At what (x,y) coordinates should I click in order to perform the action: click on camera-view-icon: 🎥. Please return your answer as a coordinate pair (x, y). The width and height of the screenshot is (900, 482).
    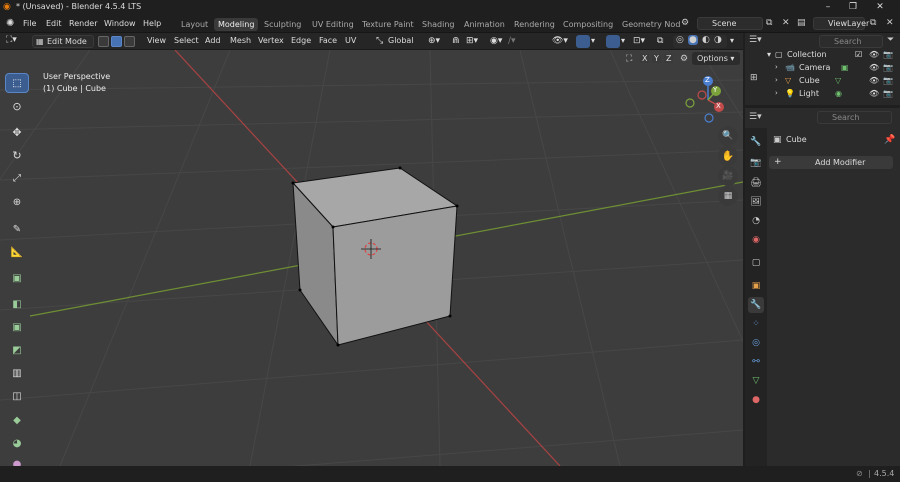
    Looking at the image, I should click on (728, 176).